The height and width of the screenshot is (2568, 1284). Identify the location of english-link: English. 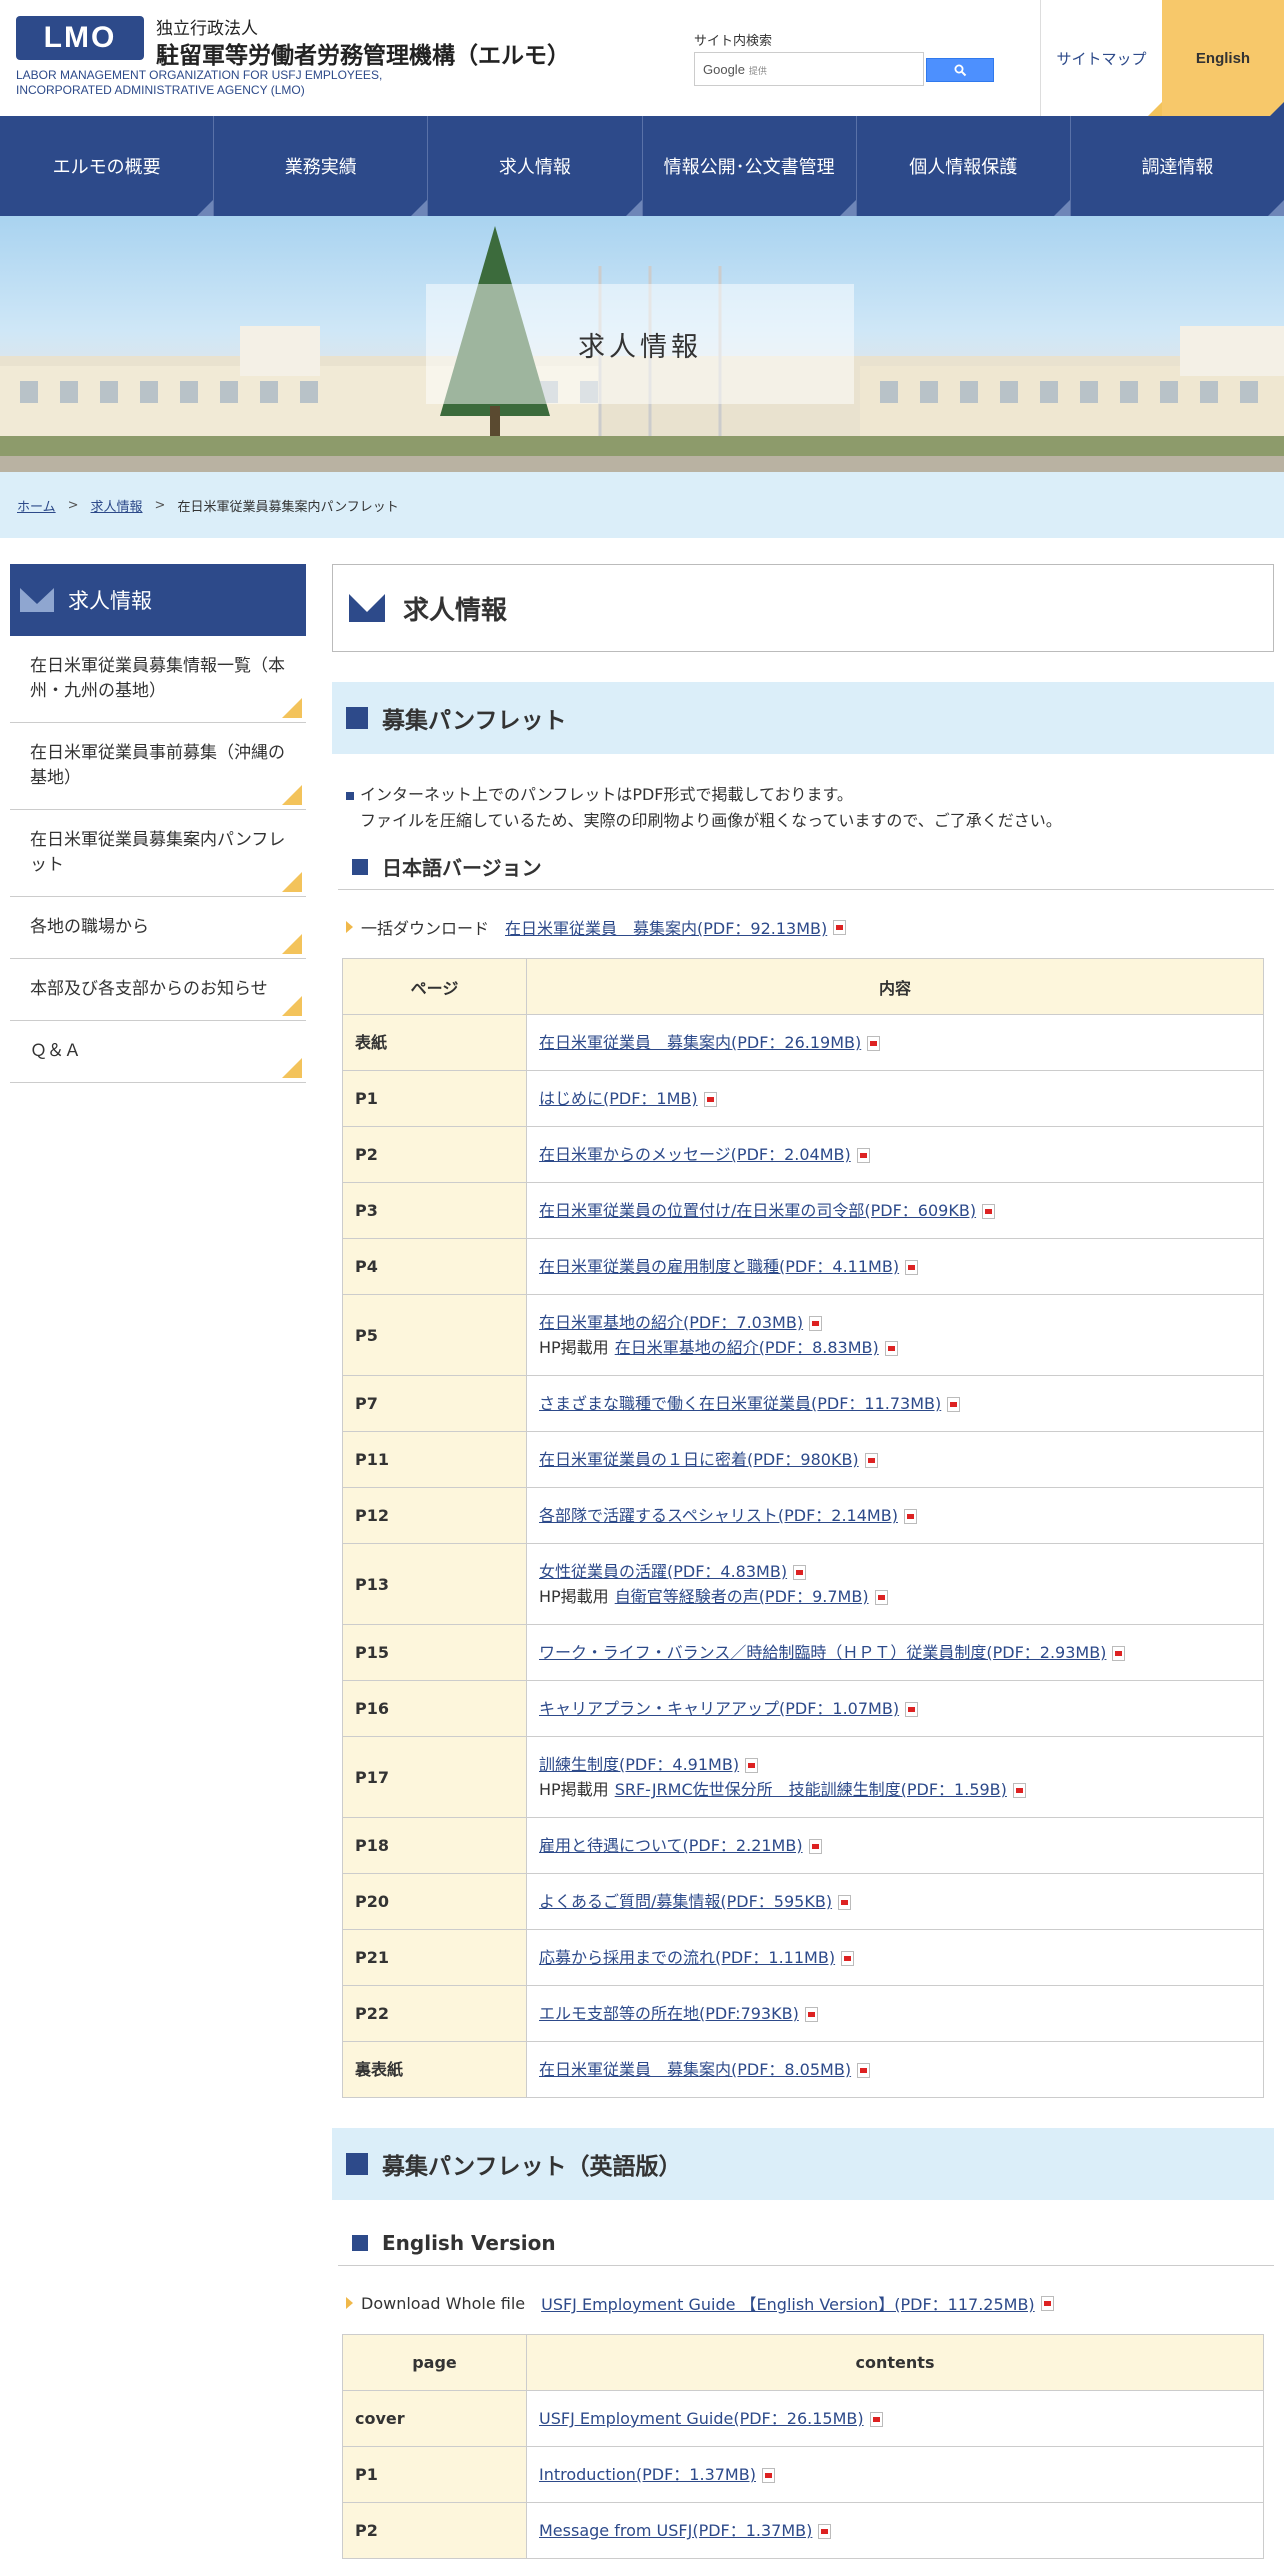
(1223, 58).